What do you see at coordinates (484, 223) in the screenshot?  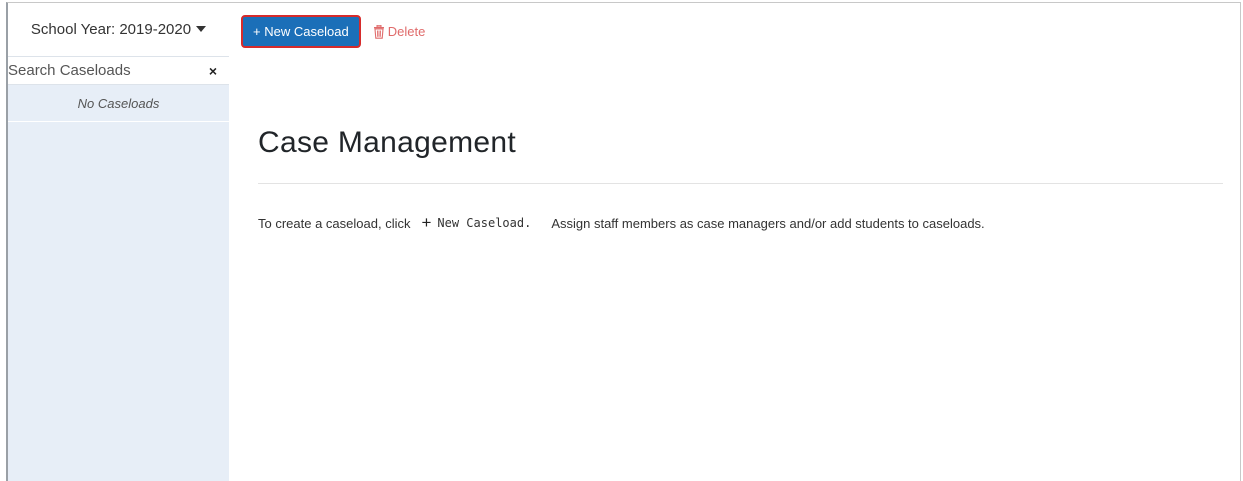 I see `instructions-code: New Caseload.` at bounding box center [484, 223].